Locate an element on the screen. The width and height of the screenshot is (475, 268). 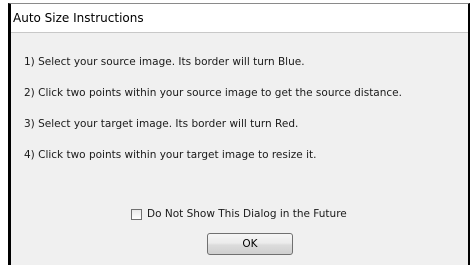
do-not-show-checkbox is located at coordinates (136, 214).